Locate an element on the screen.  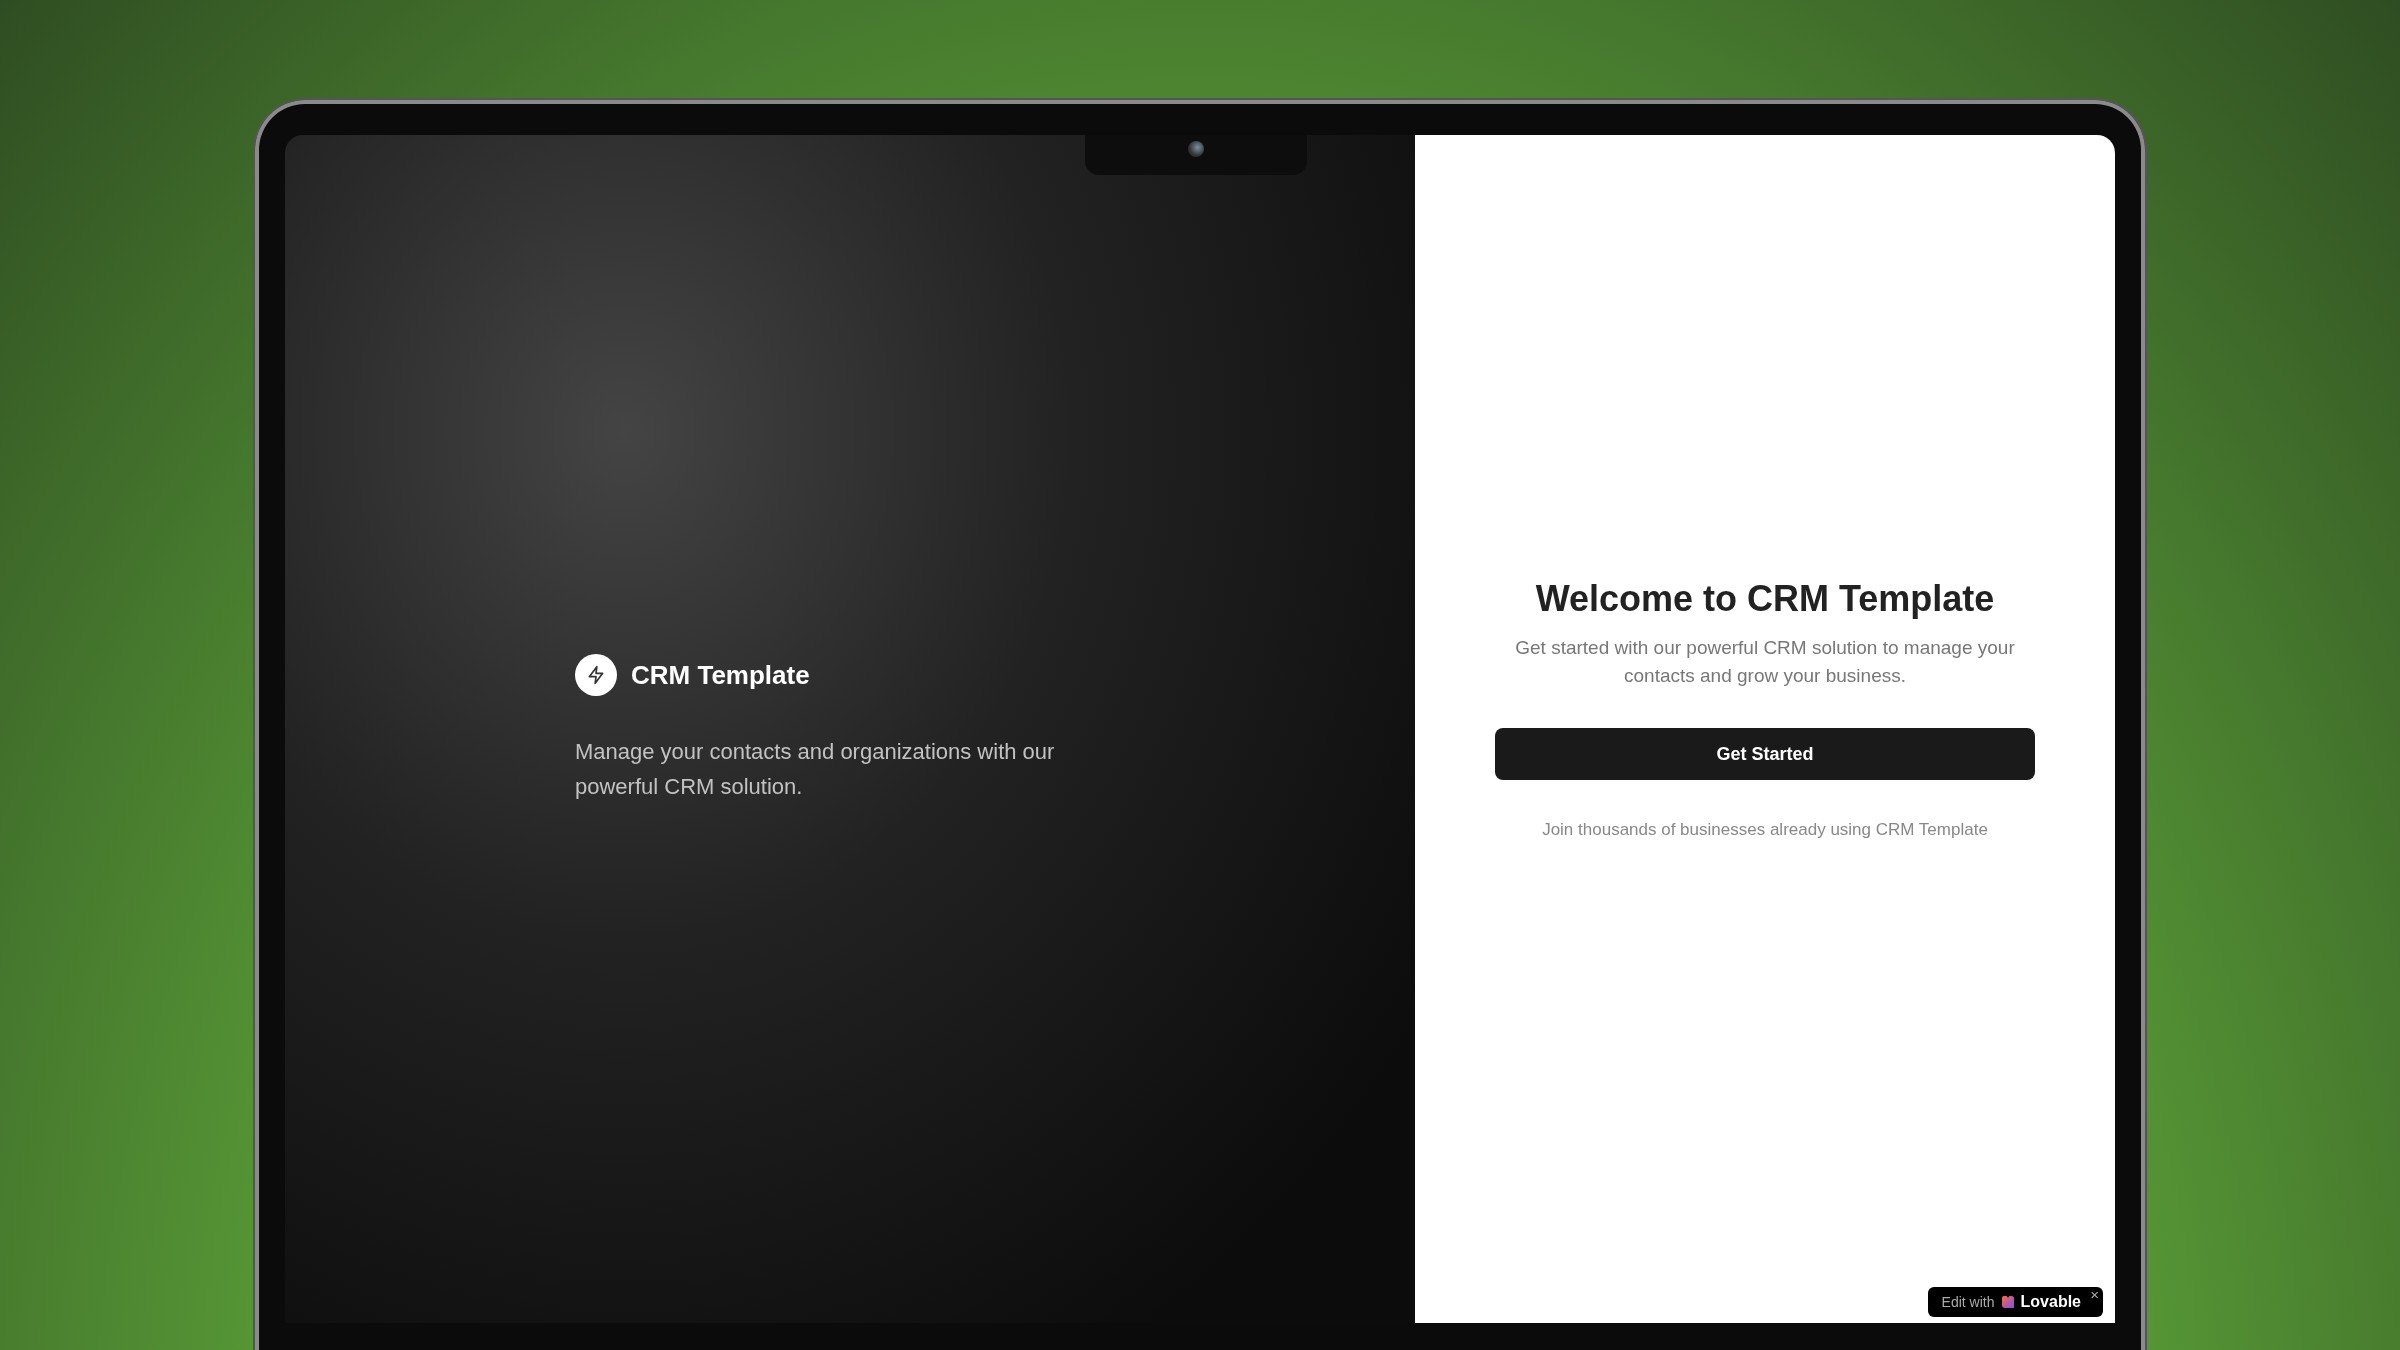
close-button: × is located at coordinates (2094, 1295).